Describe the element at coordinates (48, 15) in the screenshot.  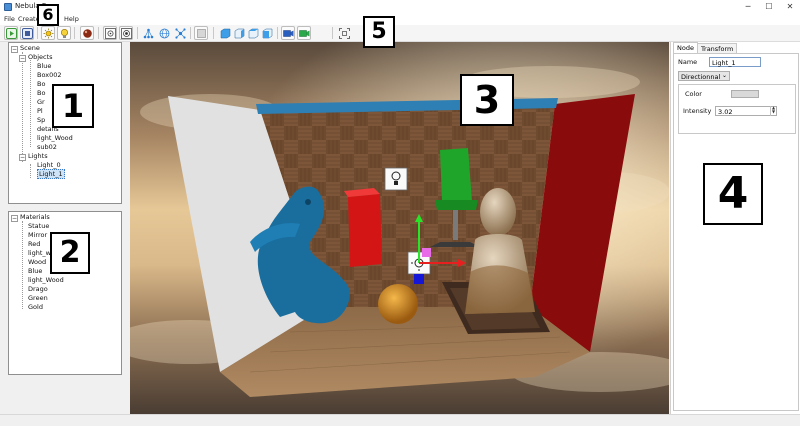
I see `callout-6: 6` at that location.